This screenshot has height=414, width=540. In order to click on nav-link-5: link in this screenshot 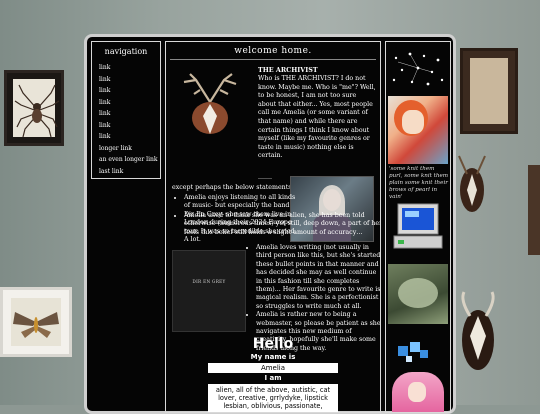, I will do `click(129, 114)`.